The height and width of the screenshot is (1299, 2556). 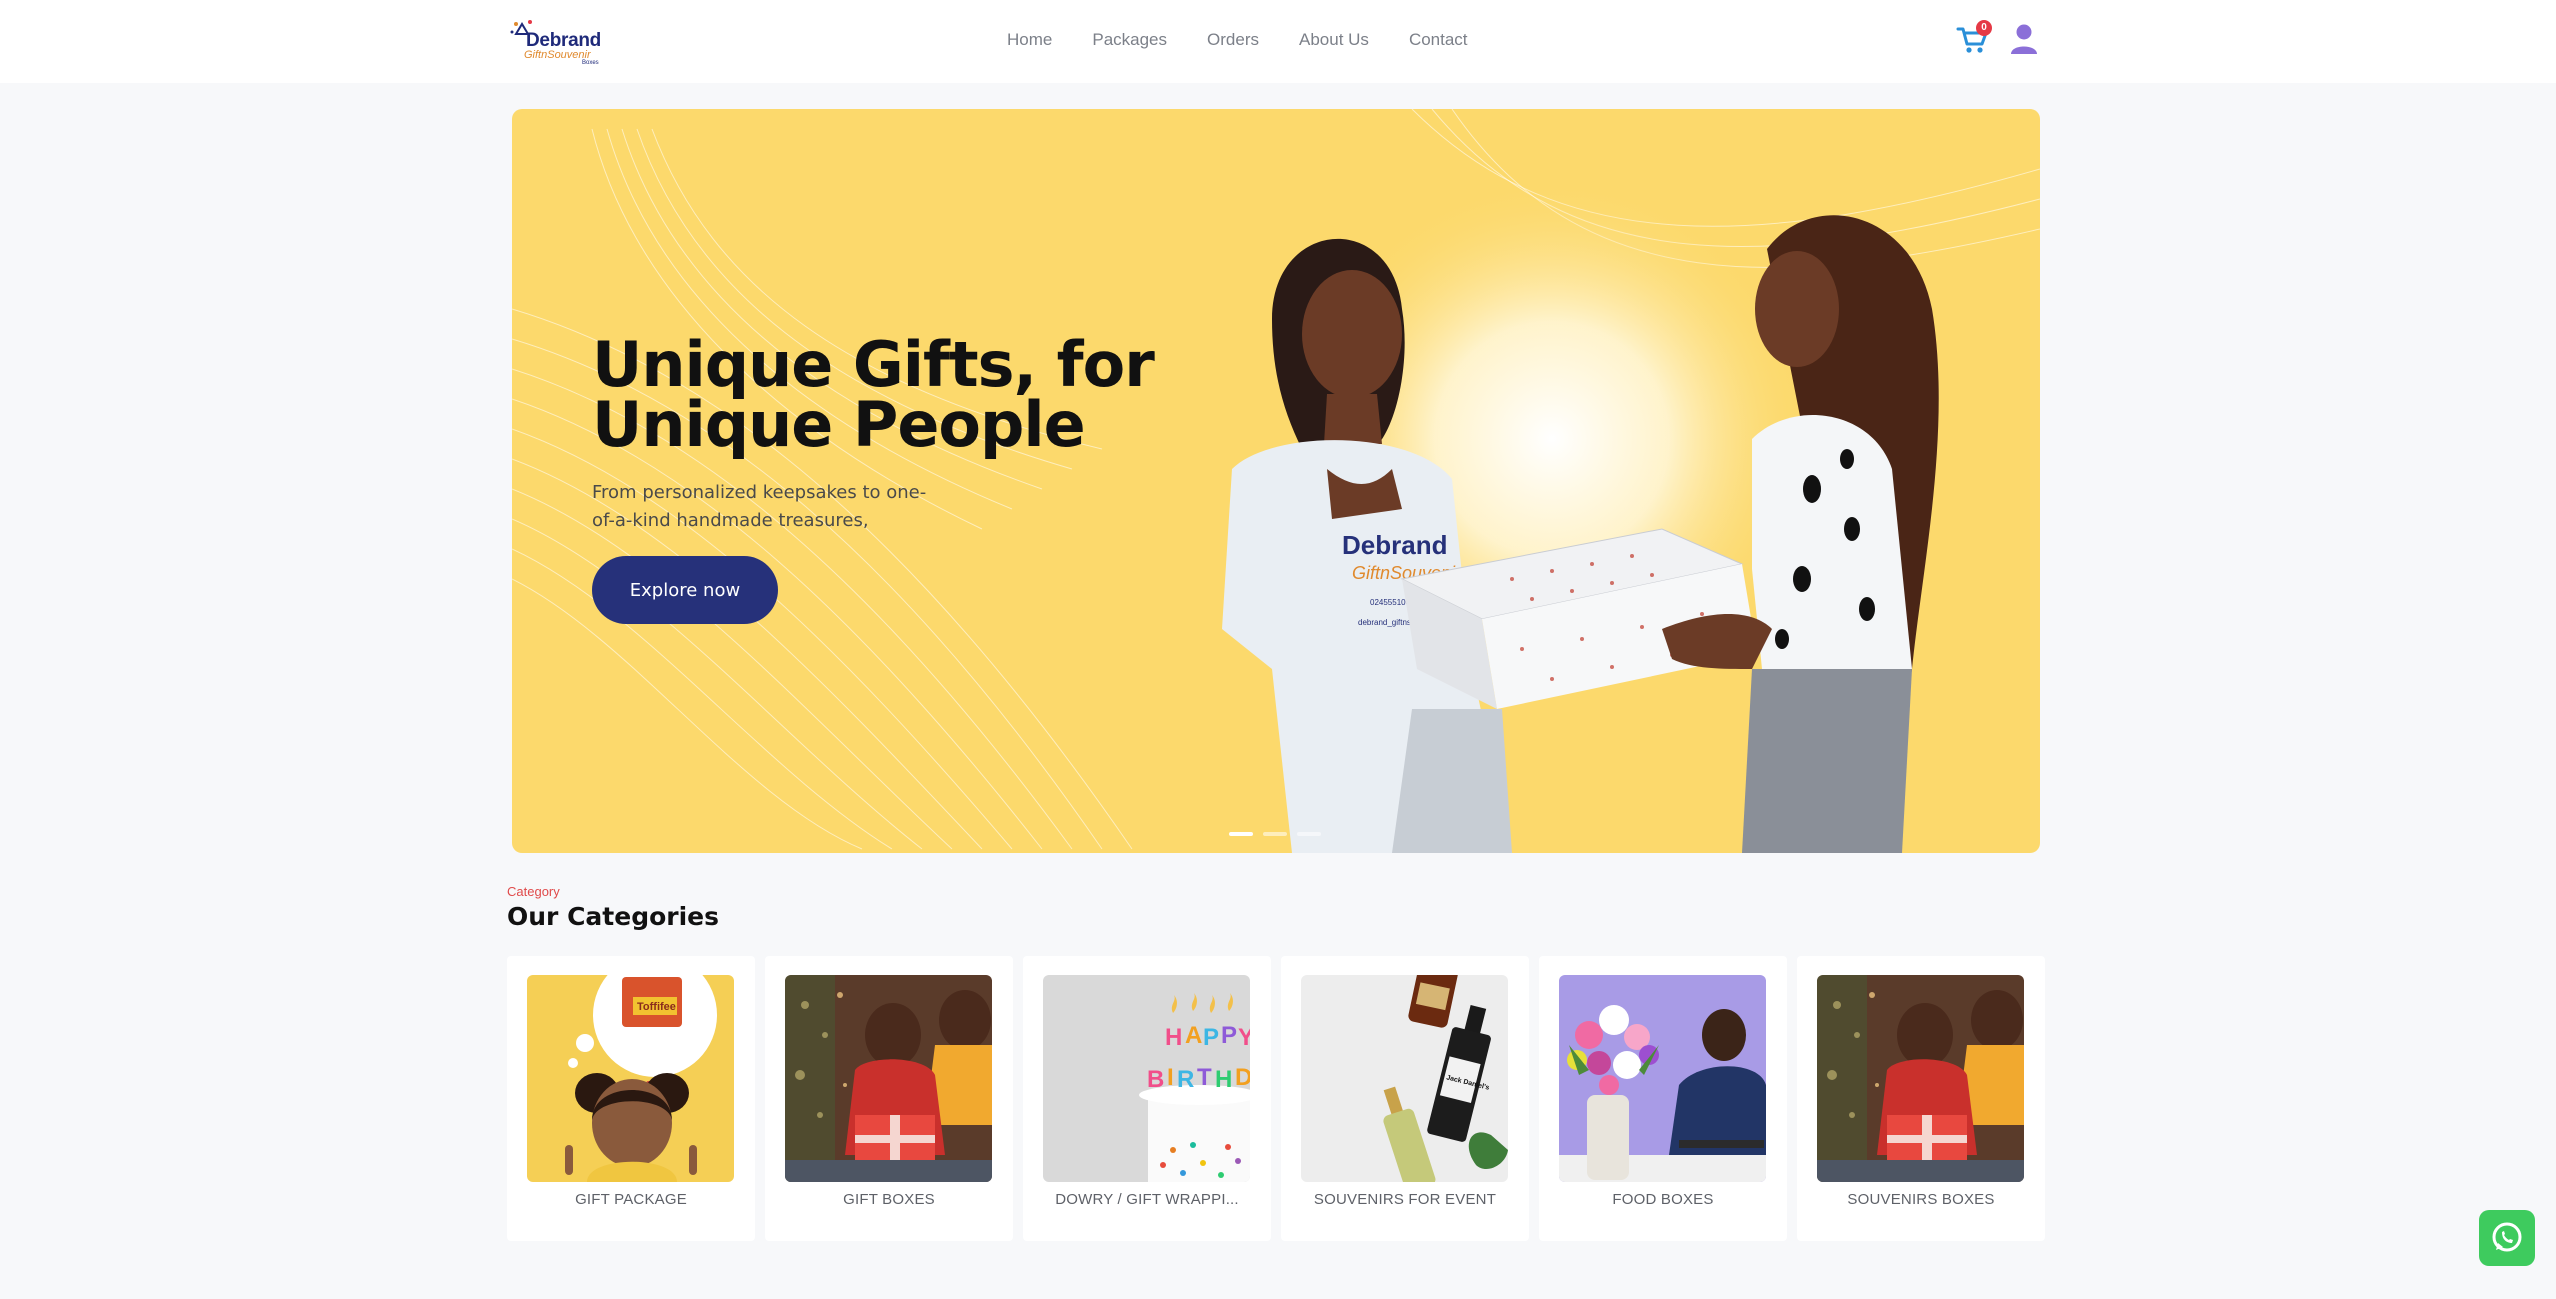 I want to click on category-card-gift-package: Toffifee GIFT PACKAGE, so click(x=631, y=1098).